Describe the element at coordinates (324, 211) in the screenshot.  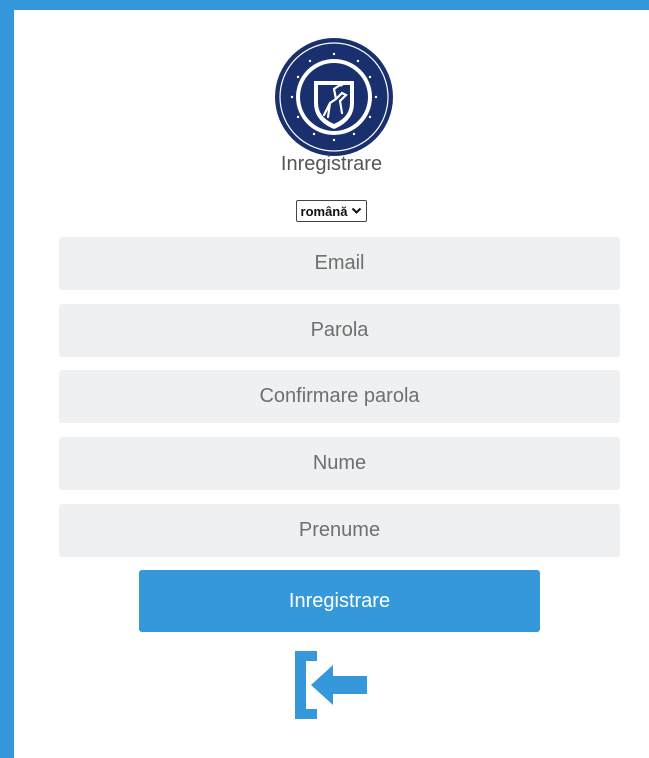
I see `language-select-value: română` at that location.